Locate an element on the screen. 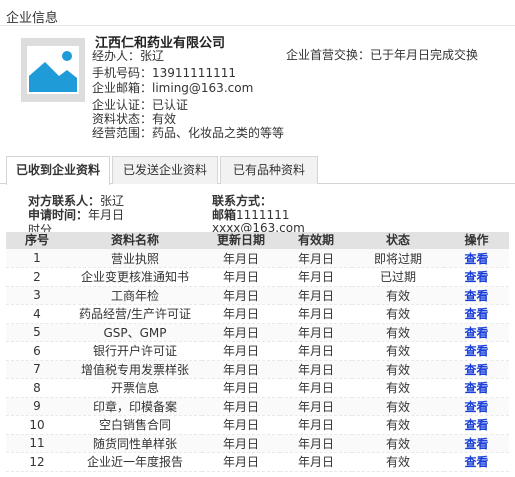 The width and height of the screenshot is (515, 477). header-update-date: 更新日期 is located at coordinates (241, 240).